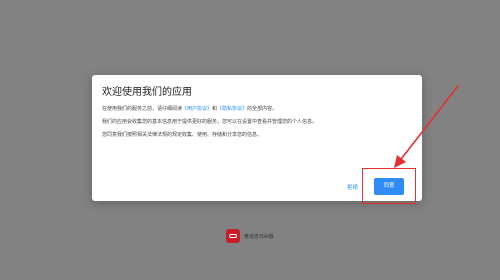  Describe the element at coordinates (262, 109) in the screenshot. I see `paragraph-suffix: 的全部内容。` at that location.